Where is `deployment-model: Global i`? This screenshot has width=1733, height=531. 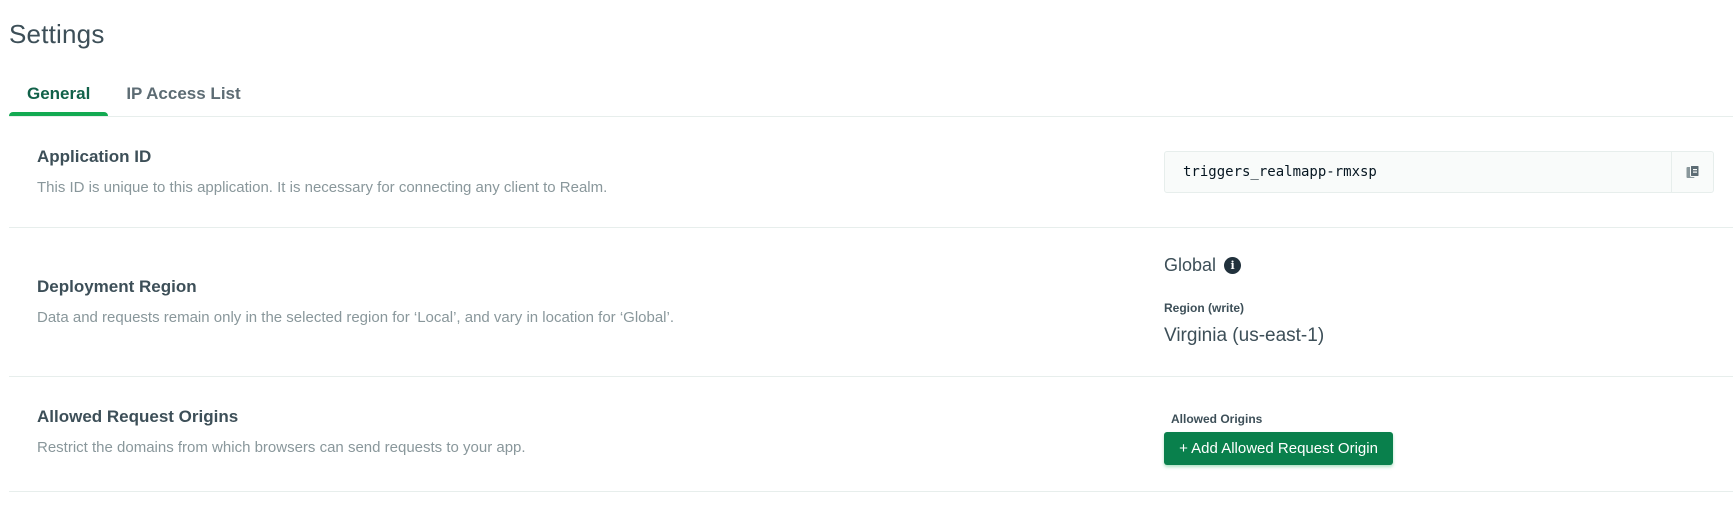
deployment-model: Global i is located at coordinates (1203, 265).